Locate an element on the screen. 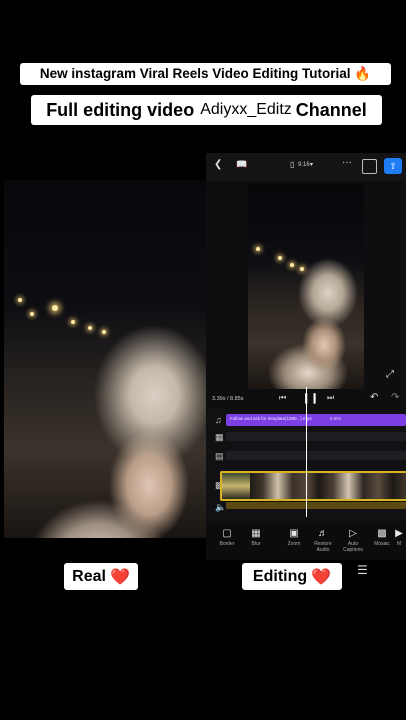  tool-blur-label: Blur is located at coordinates (256, 544).